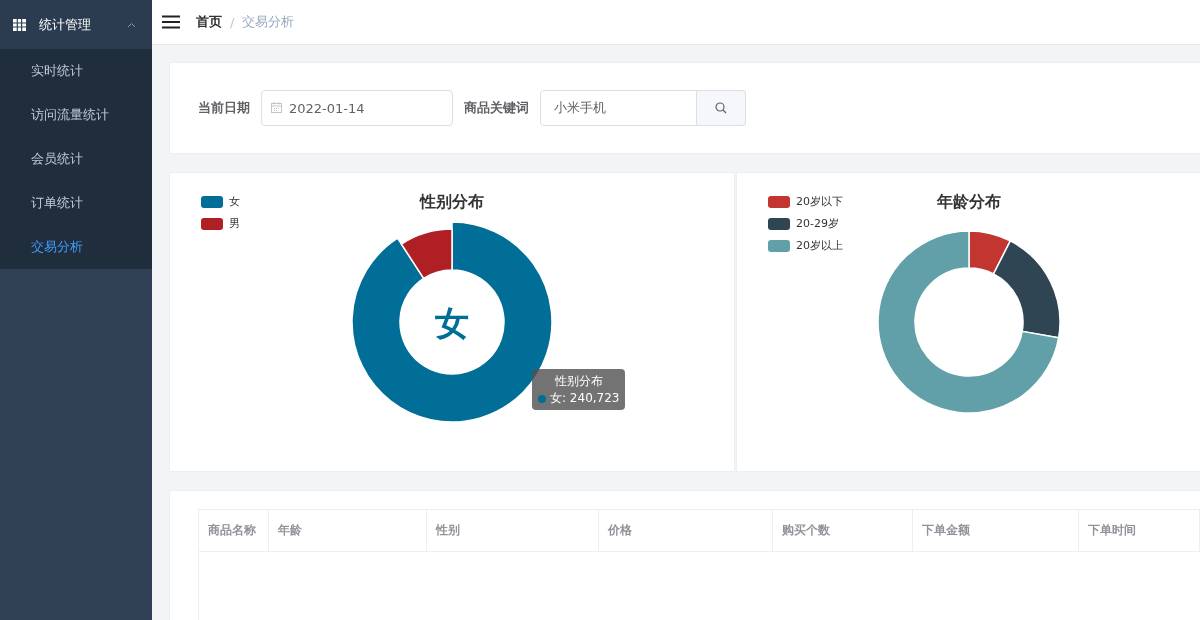  I want to click on legend-label: 20岁以下, so click(819, 201).